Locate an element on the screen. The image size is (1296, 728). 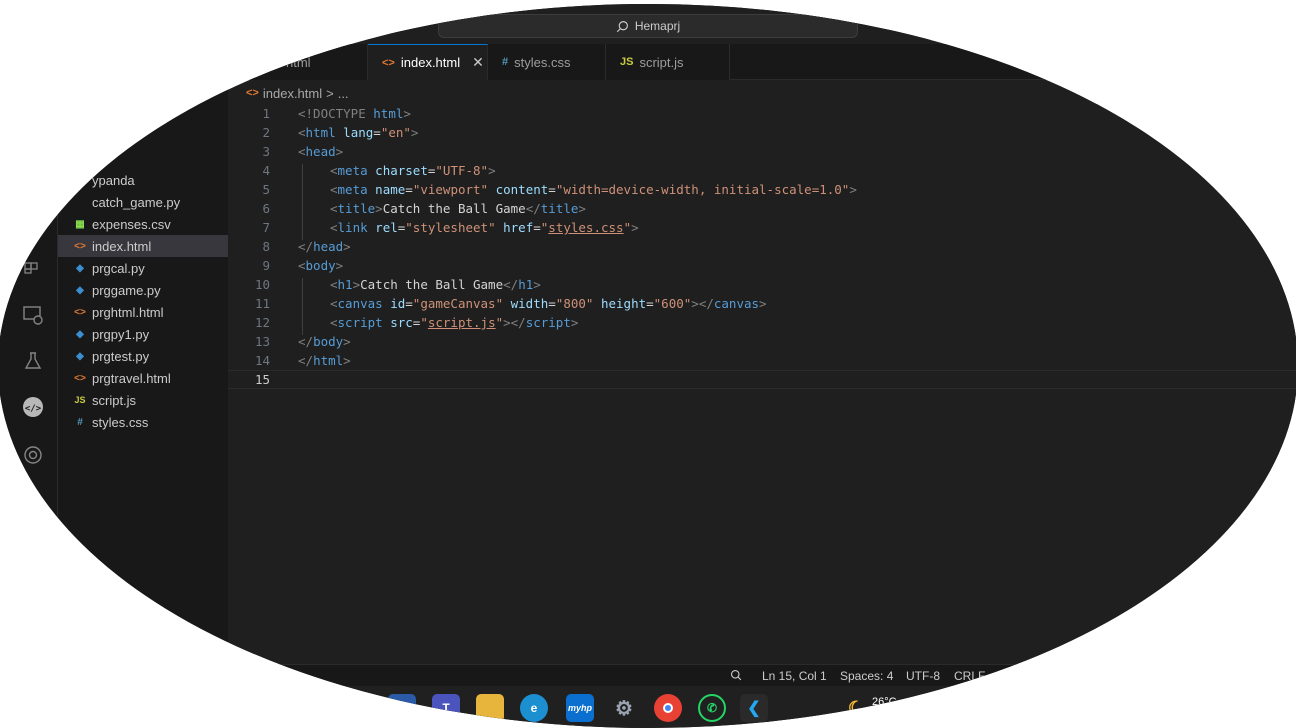
explorer-item-prghtml-html: <> prghtml.html is located at coordinates (143, 312).